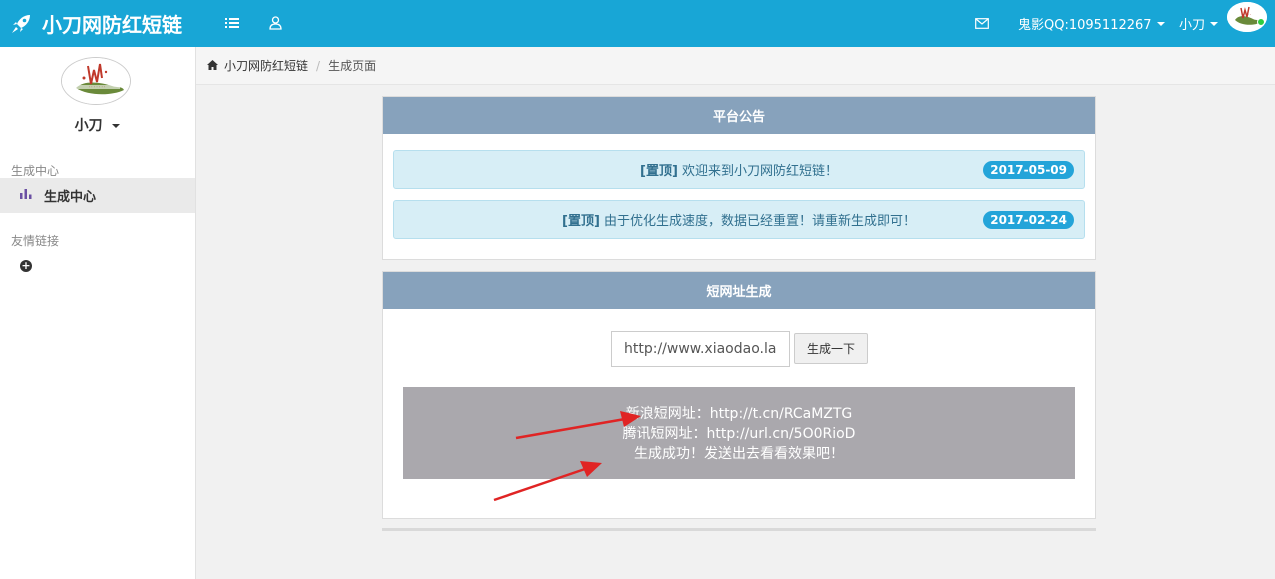 Image resolution: width=1275 pixels, height=579 pixels. I want to click on notice-text: 由于优化生成速度，数据已经重置！请重新生成即可！, so click(759, 221).